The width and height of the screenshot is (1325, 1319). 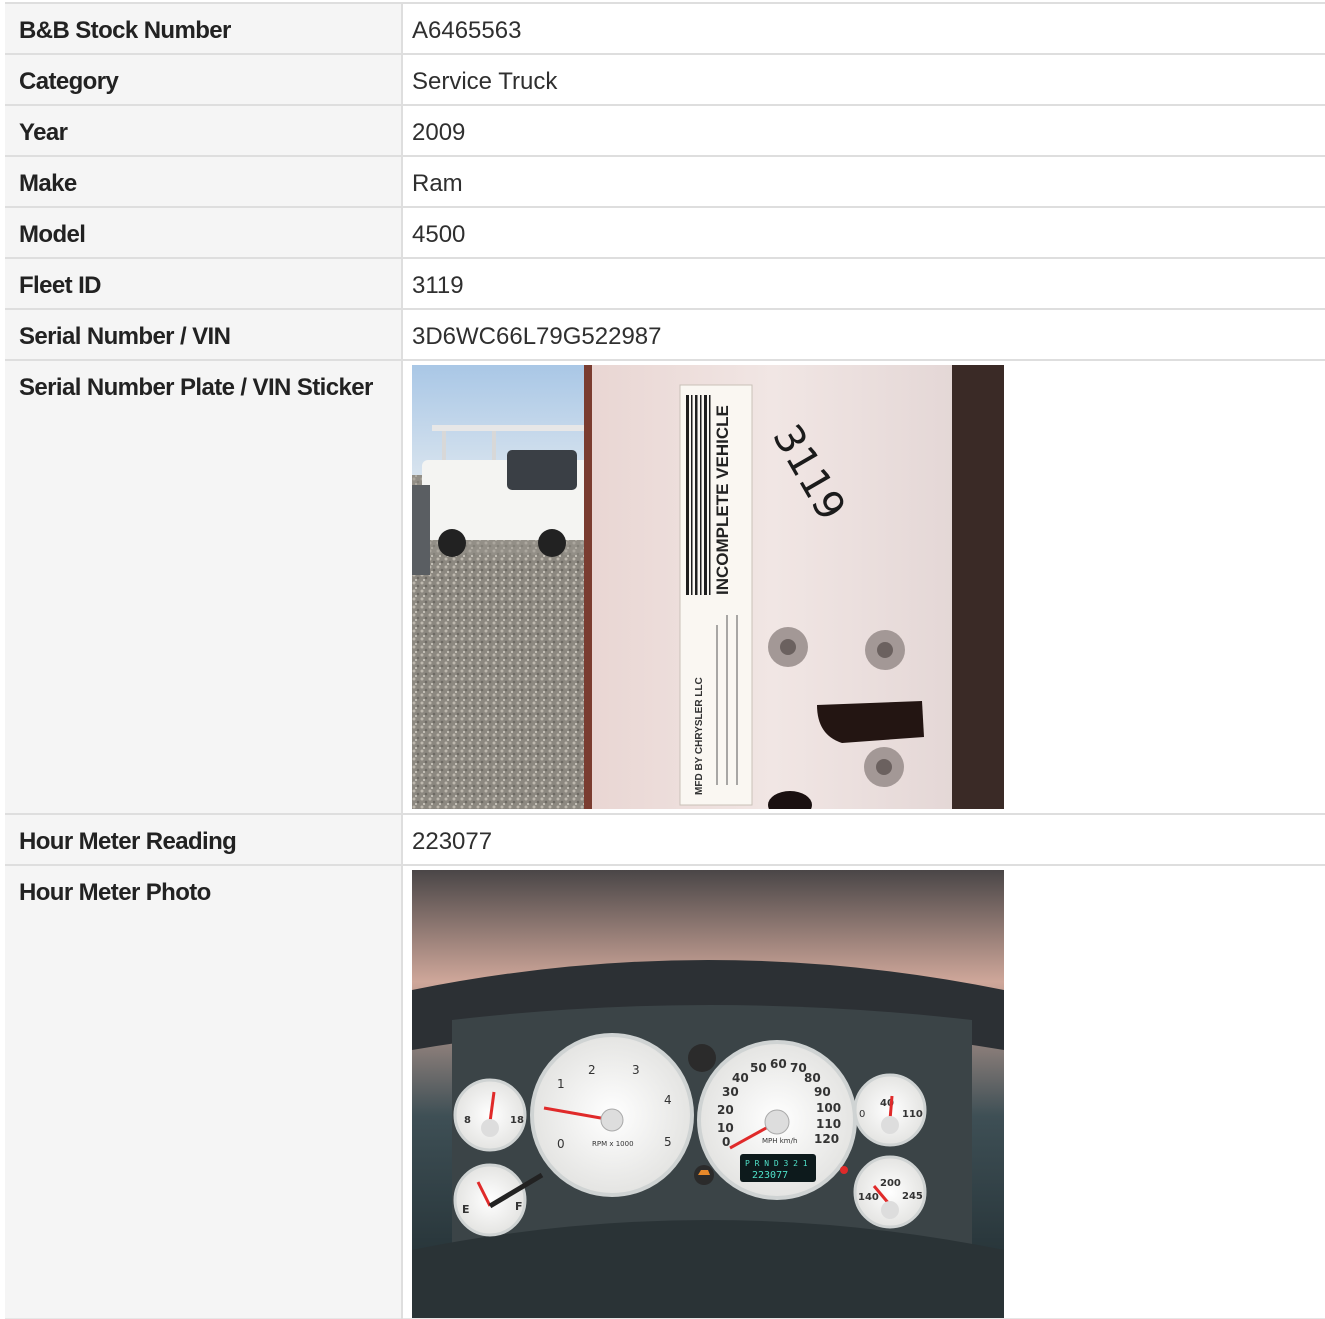 I want to click on row-label: Make, so click(x=48, y=183).